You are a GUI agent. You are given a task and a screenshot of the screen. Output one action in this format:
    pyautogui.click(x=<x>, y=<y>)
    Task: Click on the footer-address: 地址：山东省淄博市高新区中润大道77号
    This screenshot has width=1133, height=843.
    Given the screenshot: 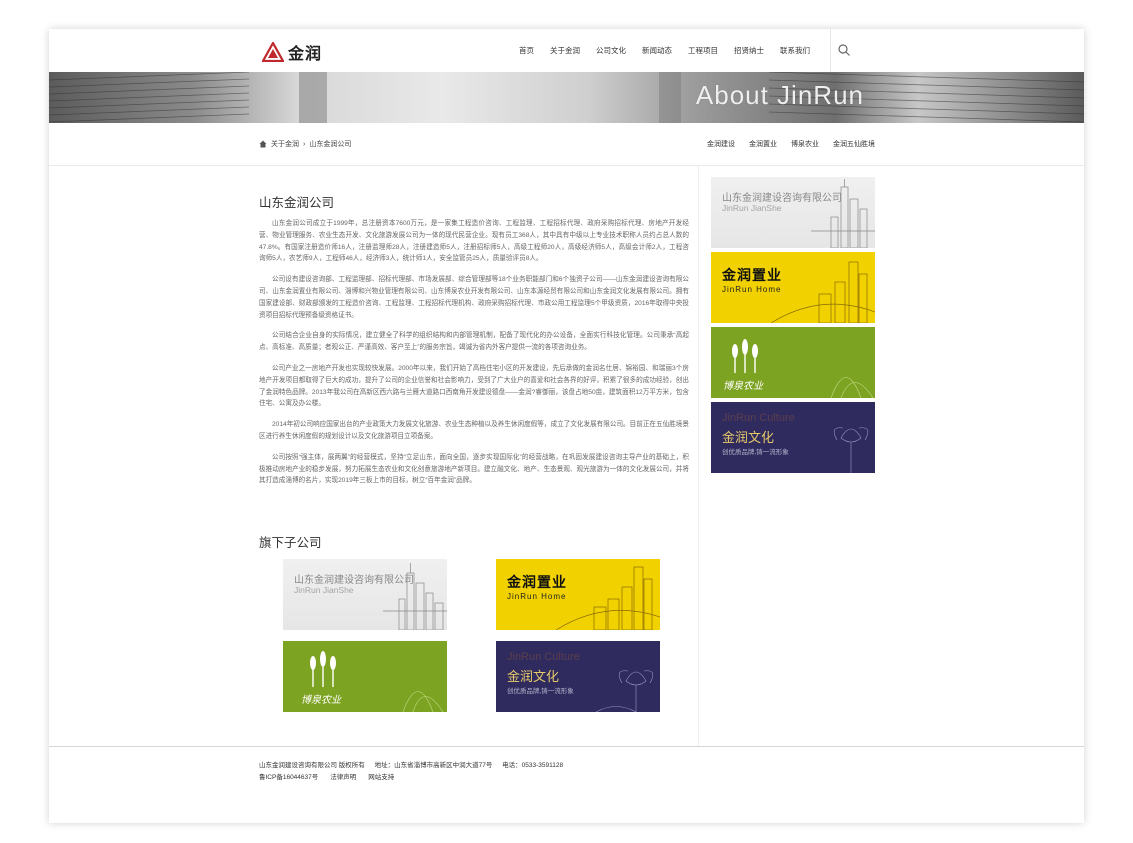 What is the action you would take?
    pyautogui.click(x=433, y=765)
    